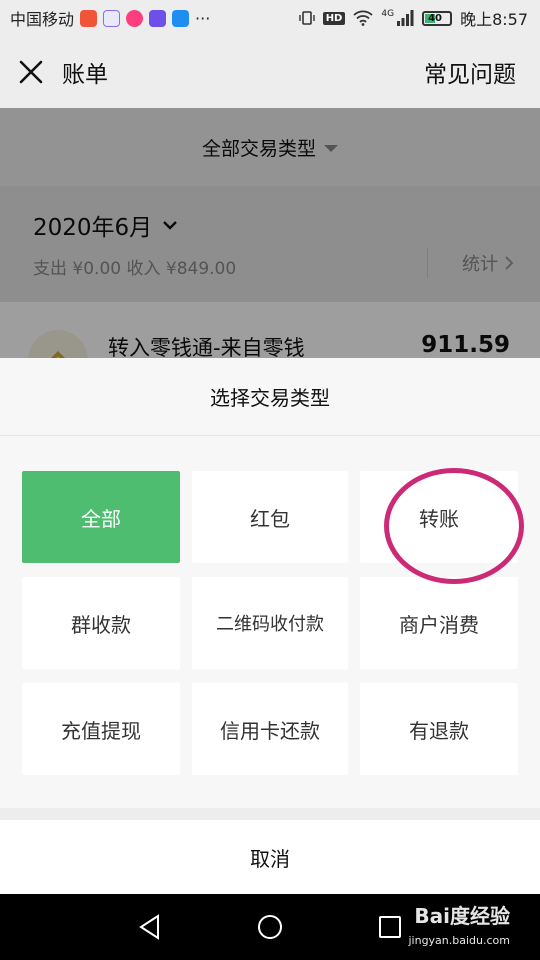  What do you see at coordinates (42, 19) in the screenshot?
I see `carrier-label: 中国移动` at bounding box center [42, 19].